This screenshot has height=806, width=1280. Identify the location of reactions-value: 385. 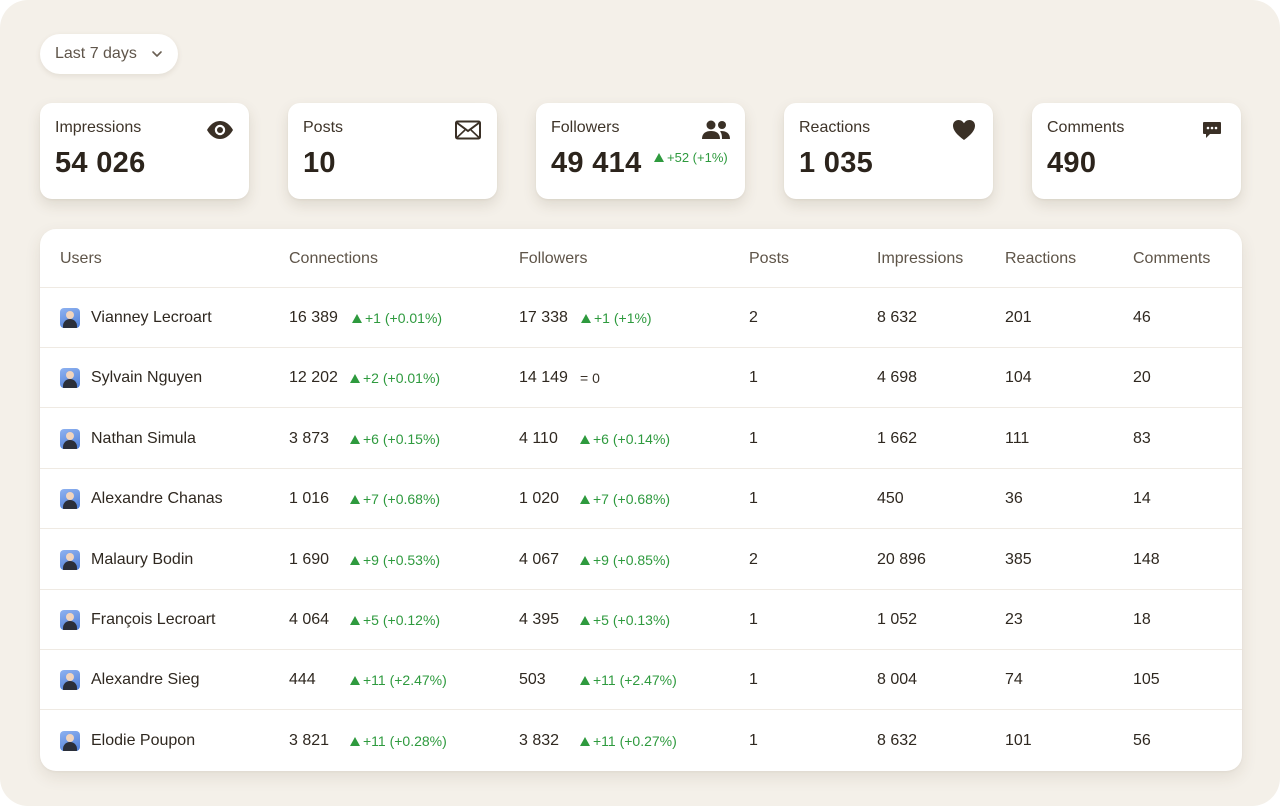
(1018, 559).